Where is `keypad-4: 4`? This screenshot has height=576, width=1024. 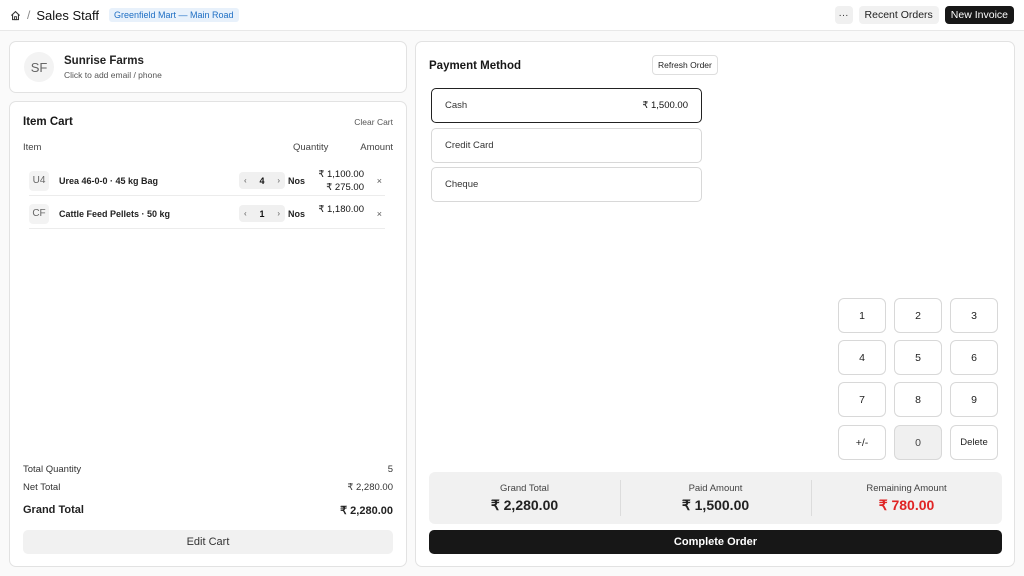 keypad-4: 4 is located at coordinates (862, 357).